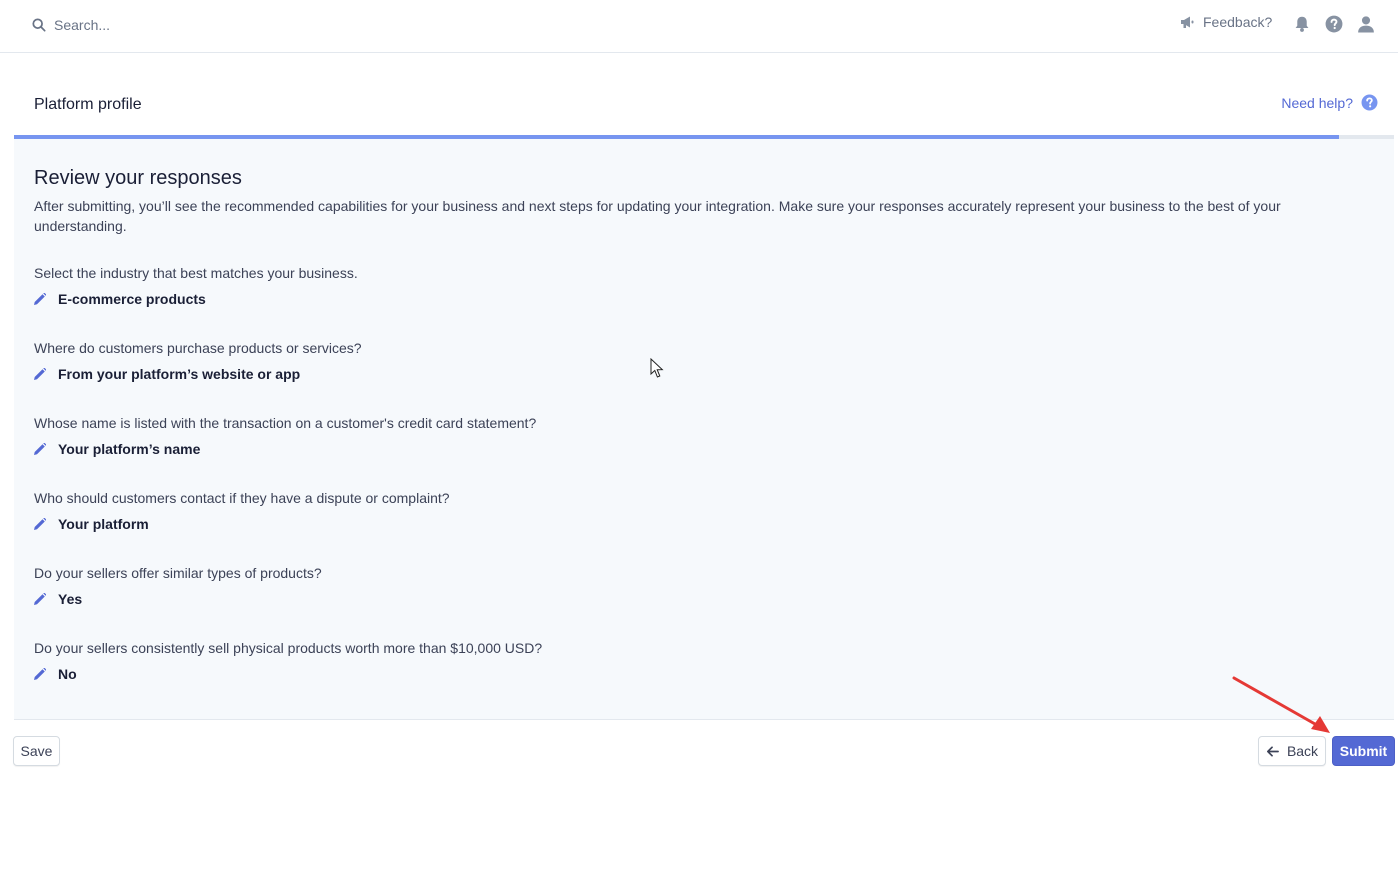 The width and height of the screenshot is (1398, 870). Describe the element at coordinates (534, 524) in the screenshot. I see `answer-edit: Your platform` at that location.